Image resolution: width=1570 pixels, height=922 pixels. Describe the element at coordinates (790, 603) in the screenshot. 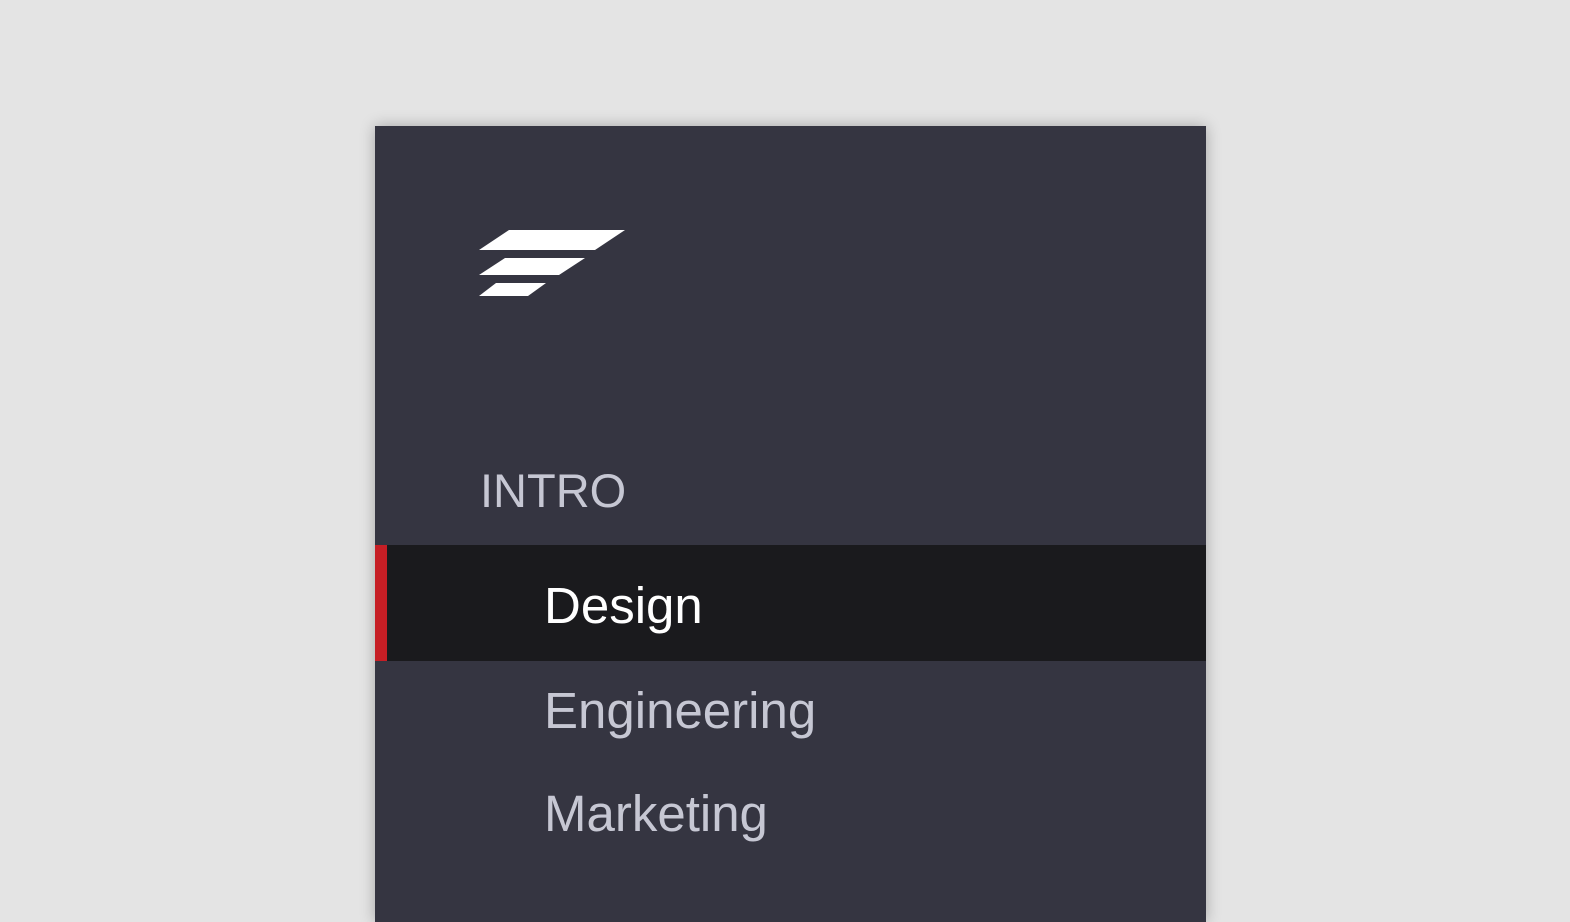

I see `sidebar-item-design: Design` at that location.